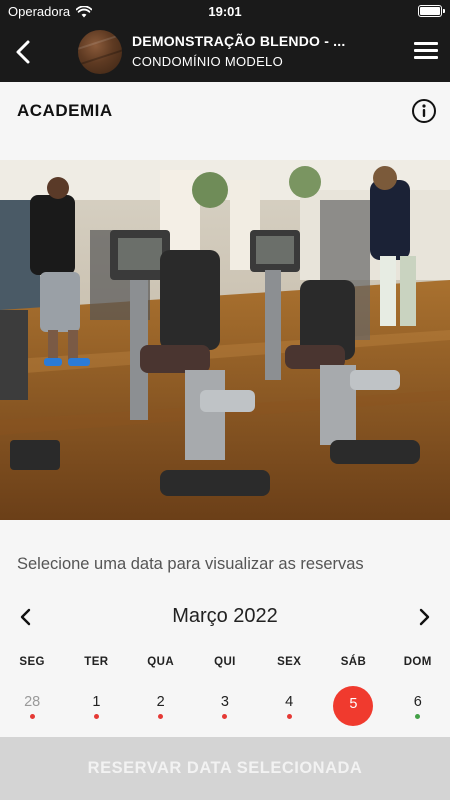 The height and width of the screenshot is (800, 450). I want to click on status-bar: Operadora 19:01, so click(225, 11).